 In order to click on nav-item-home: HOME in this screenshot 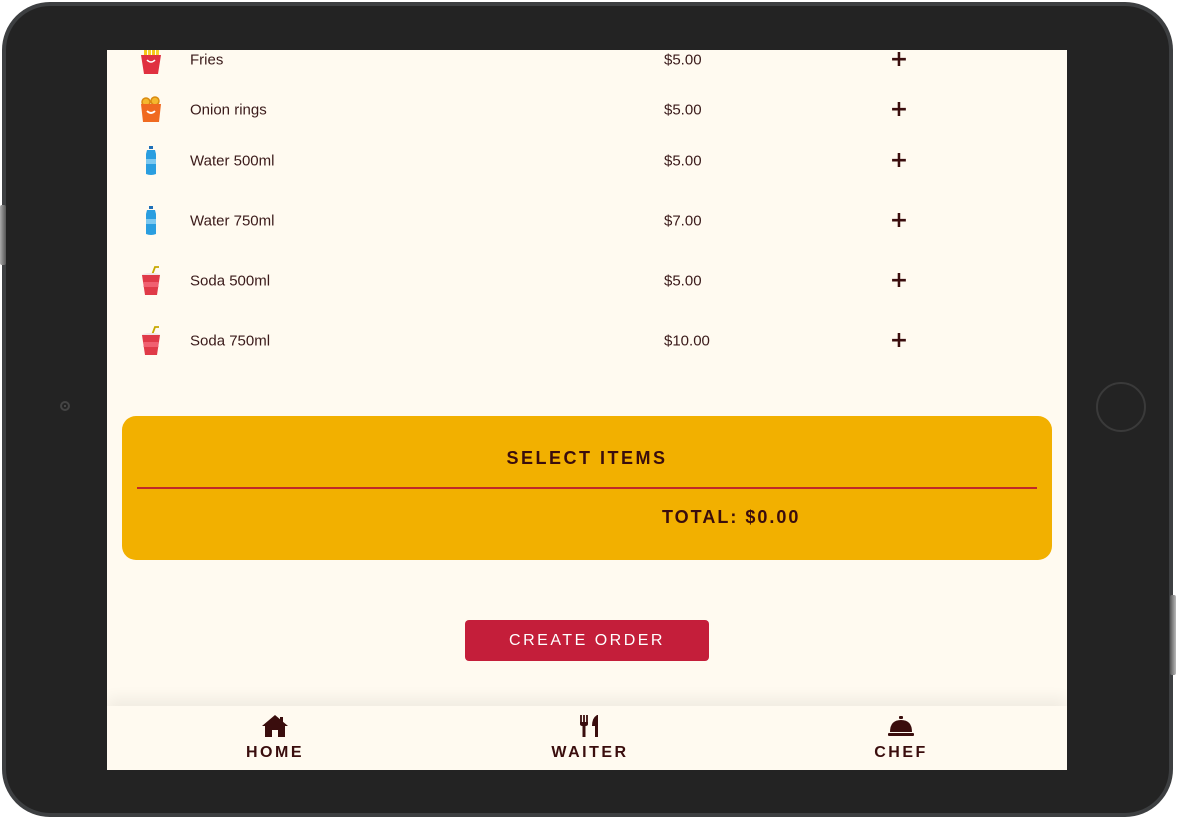, I will do `click(275, 738)`.